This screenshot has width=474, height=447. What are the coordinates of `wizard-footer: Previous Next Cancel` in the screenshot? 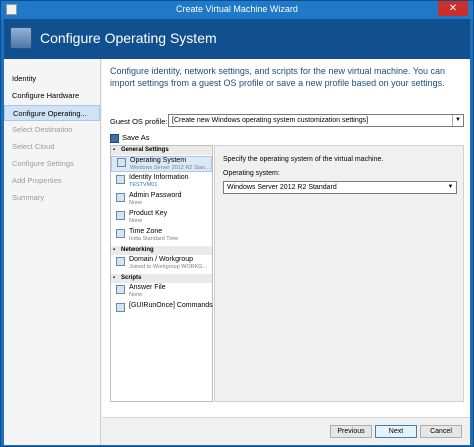 It's located at (286, 431).